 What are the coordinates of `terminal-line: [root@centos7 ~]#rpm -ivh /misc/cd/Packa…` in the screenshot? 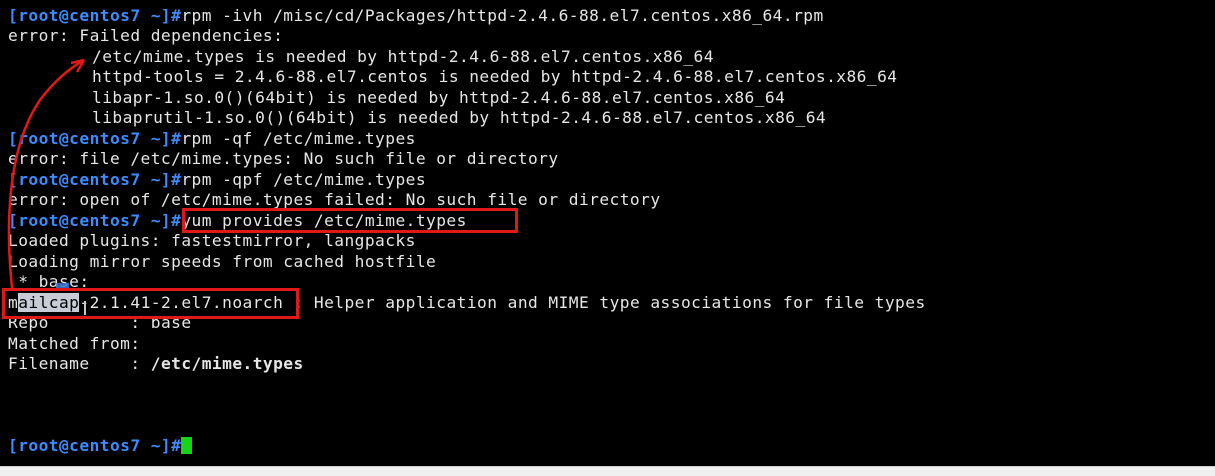 It's located at (416, 16).